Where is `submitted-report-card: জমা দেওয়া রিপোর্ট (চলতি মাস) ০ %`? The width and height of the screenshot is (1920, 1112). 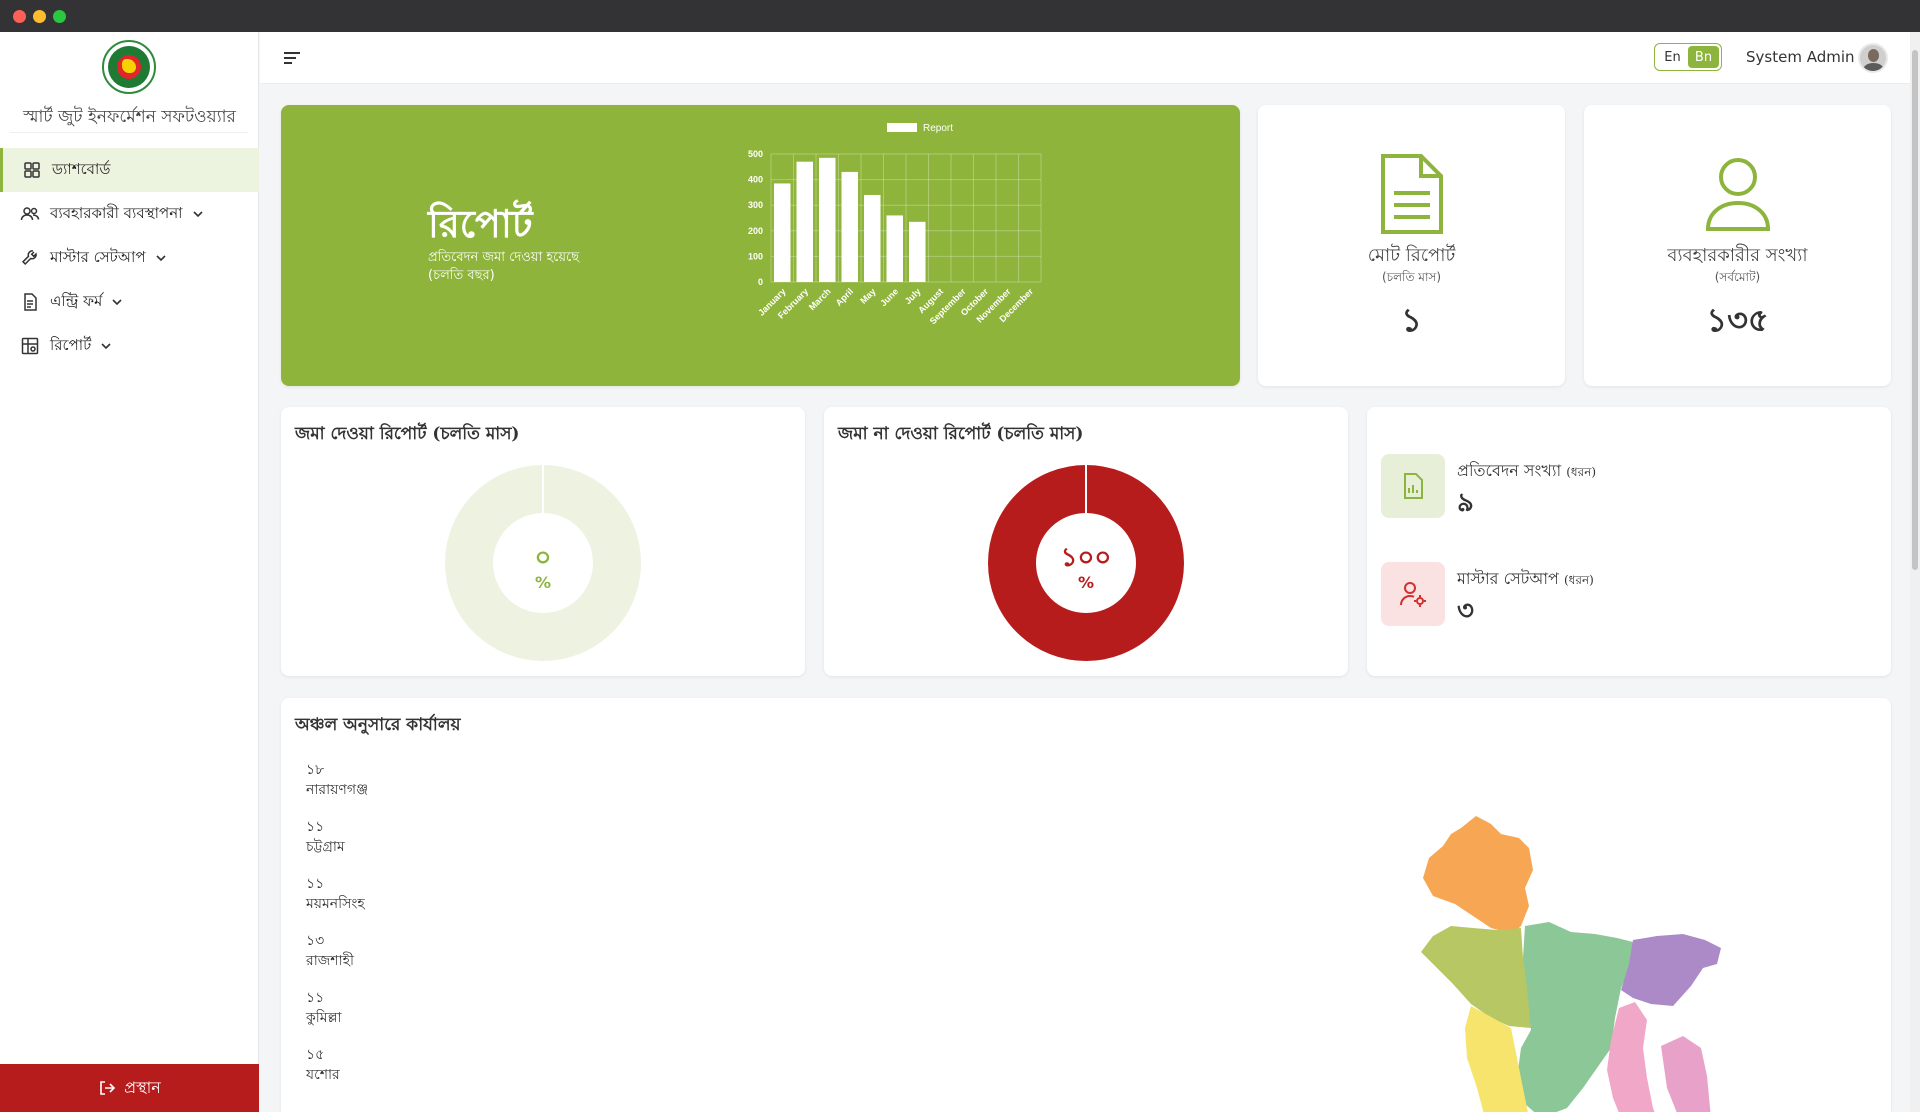
submitted-report-card: জমা দেওয়া রিপোর্ট (চলতি মাস) ০ % is located at coordinates (543, 541).